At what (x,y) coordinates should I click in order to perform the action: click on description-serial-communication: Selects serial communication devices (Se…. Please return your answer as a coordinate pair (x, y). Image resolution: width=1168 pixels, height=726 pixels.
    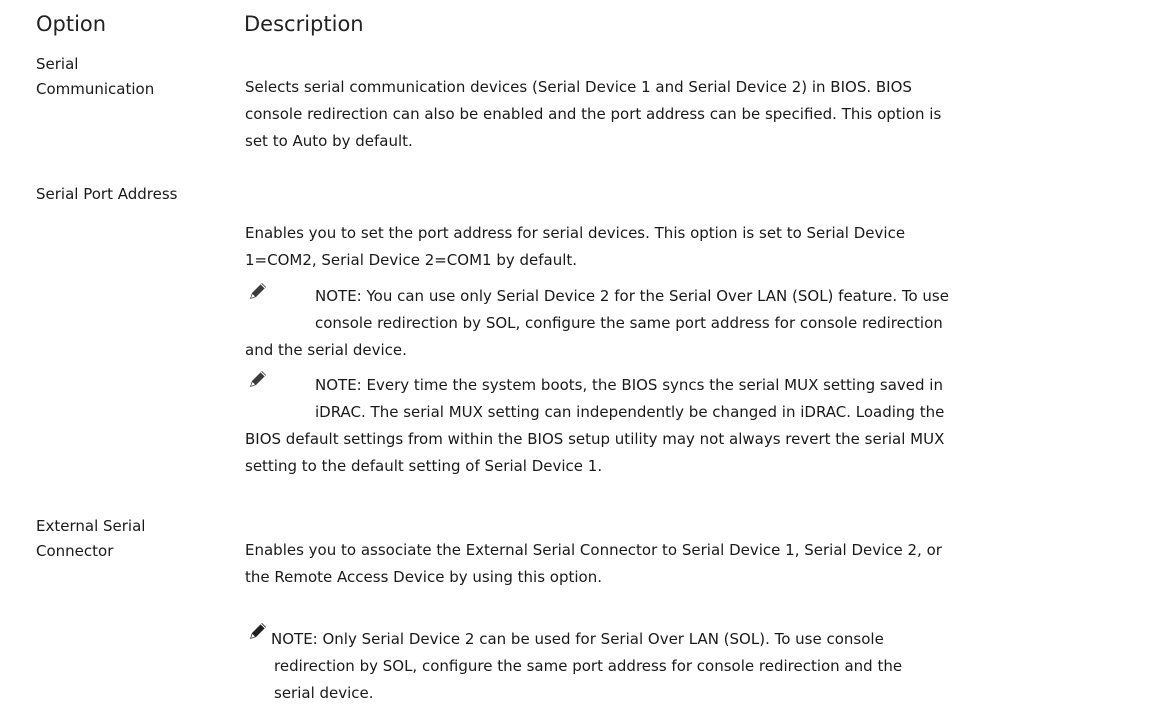
    Looking at the image, I should click on (593, 114).